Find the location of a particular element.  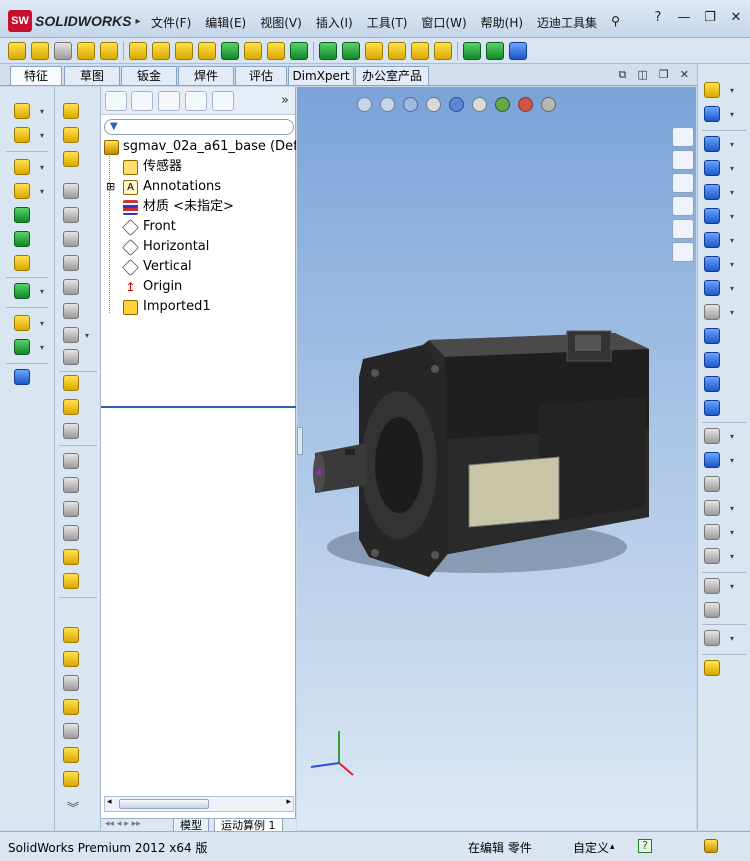

draft-icon is located at coordinates (253, 50).